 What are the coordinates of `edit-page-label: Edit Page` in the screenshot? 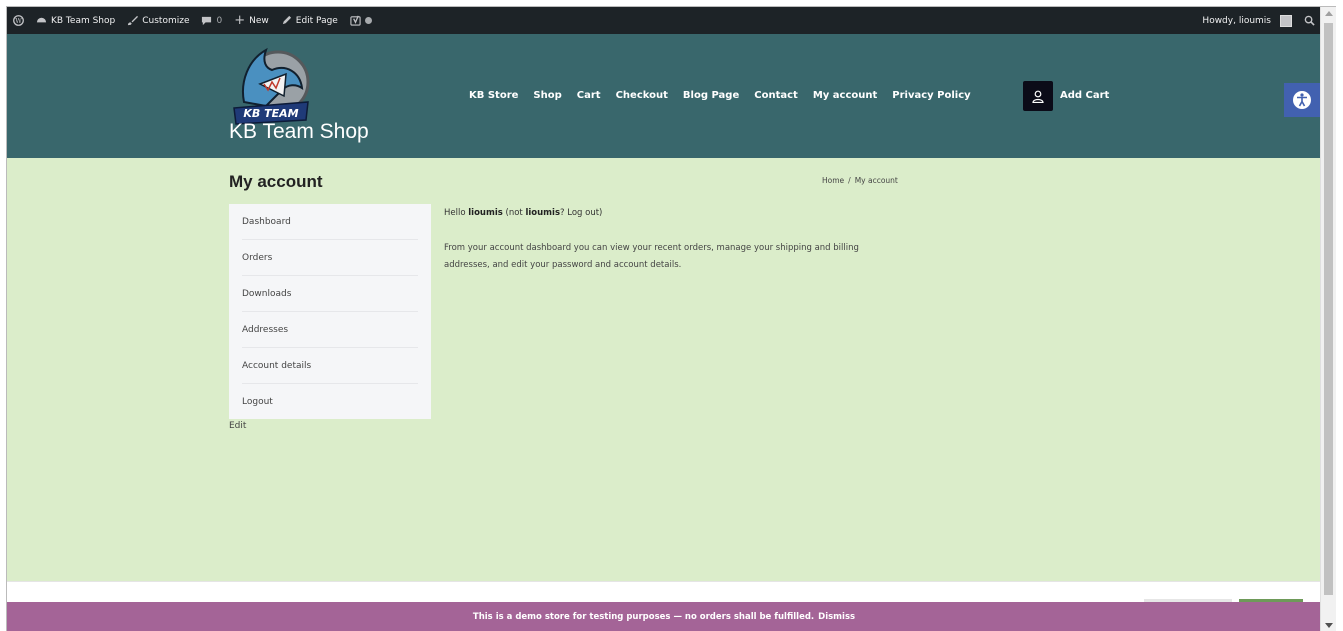 It's located at (316, 20).